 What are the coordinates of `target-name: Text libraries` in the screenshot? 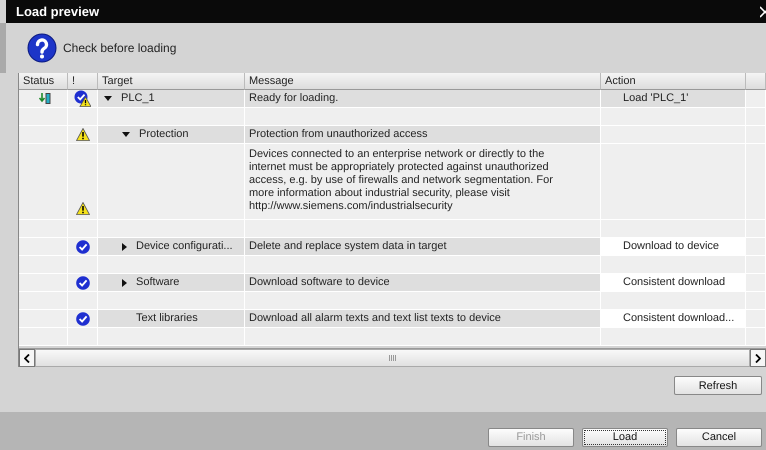 It's located at (167, 318).